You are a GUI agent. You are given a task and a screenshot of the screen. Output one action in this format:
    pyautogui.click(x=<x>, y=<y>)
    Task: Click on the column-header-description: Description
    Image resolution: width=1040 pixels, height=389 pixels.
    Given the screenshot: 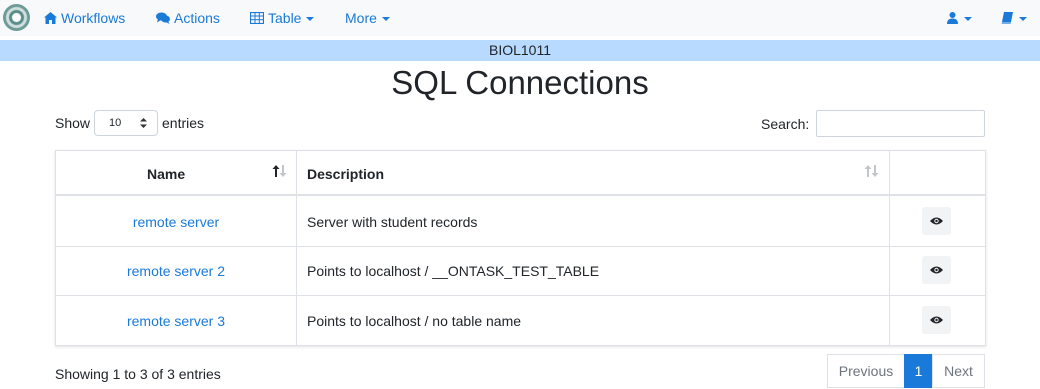 What is the action you would take?
    pyautogui.click(x=345, y=174)
    